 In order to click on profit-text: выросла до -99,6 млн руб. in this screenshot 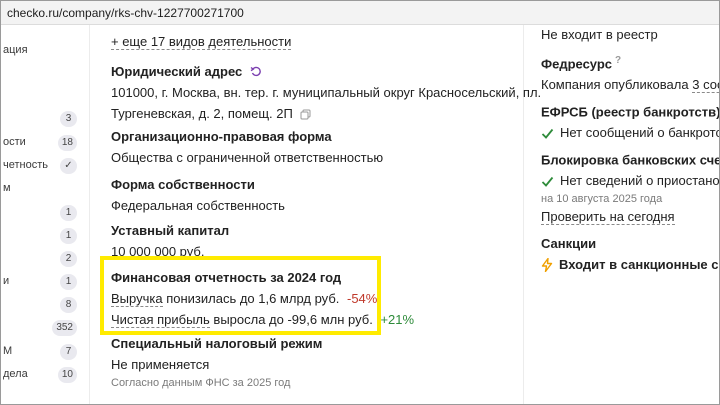, I will do `click(291, 319)`.